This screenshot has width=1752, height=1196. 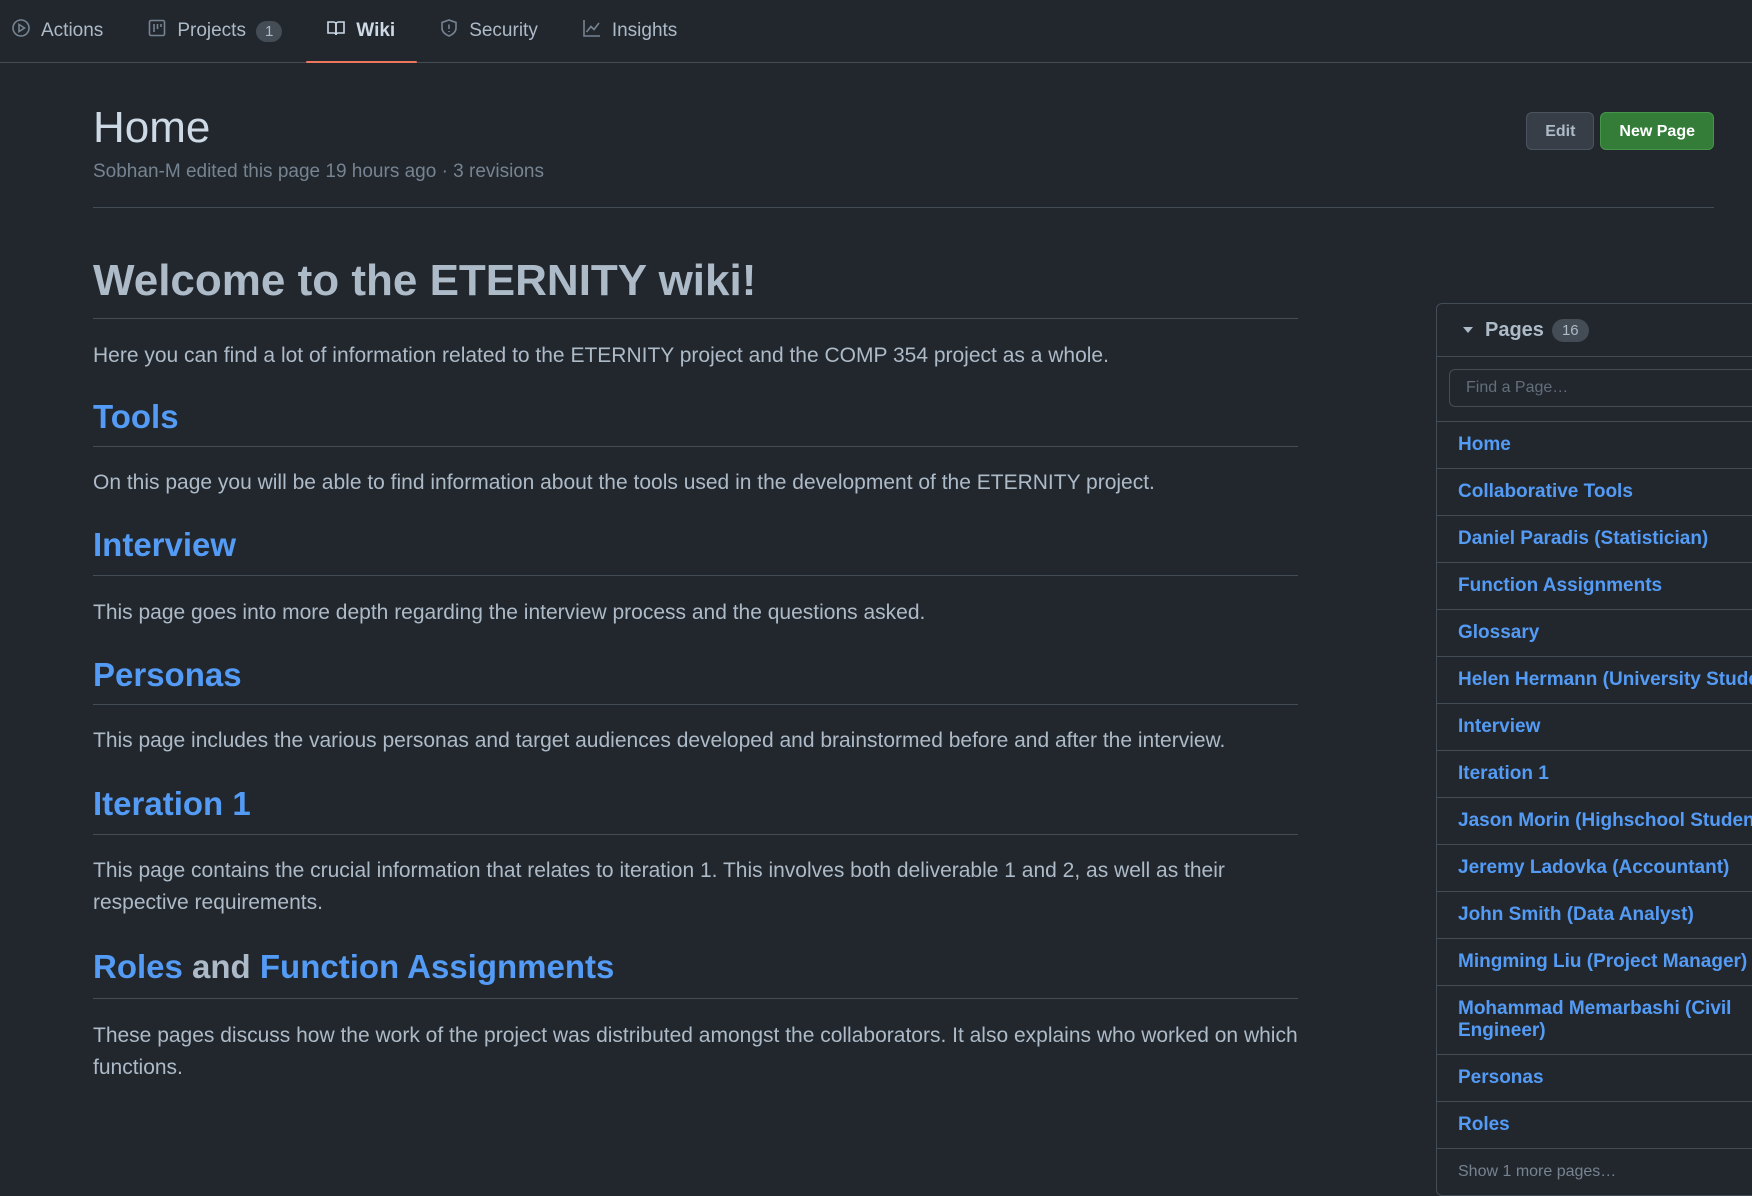 What do you see at coordinates (695, 973) in the screenshot?
I see `section-heading-roles: Roles and Function Assignments` at bounding box center [695, 973].